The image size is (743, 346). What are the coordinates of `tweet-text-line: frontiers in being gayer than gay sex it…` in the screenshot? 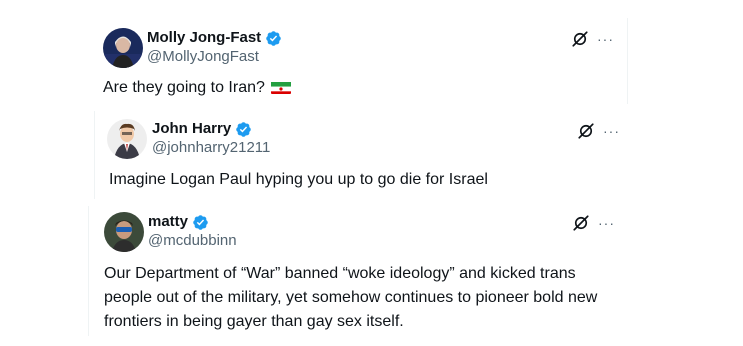 It's located at (254, 321).